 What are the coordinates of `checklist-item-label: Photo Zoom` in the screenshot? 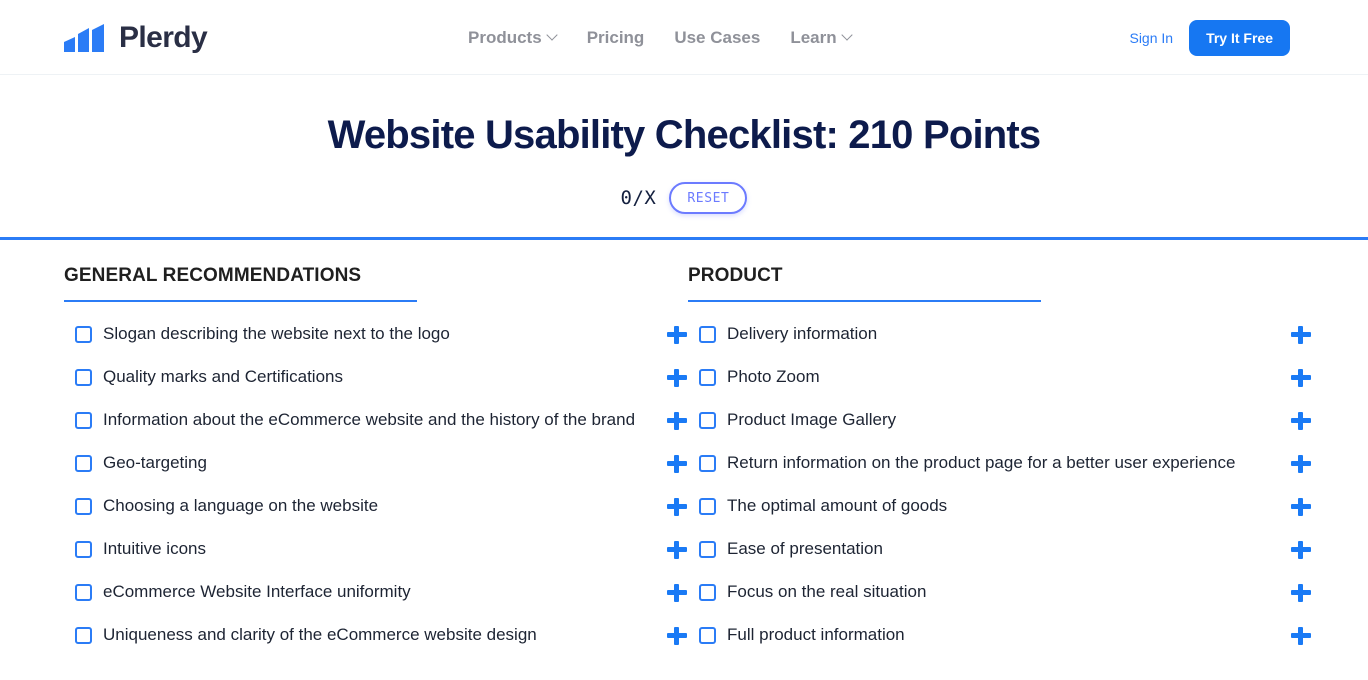 It's located at (773, 376).